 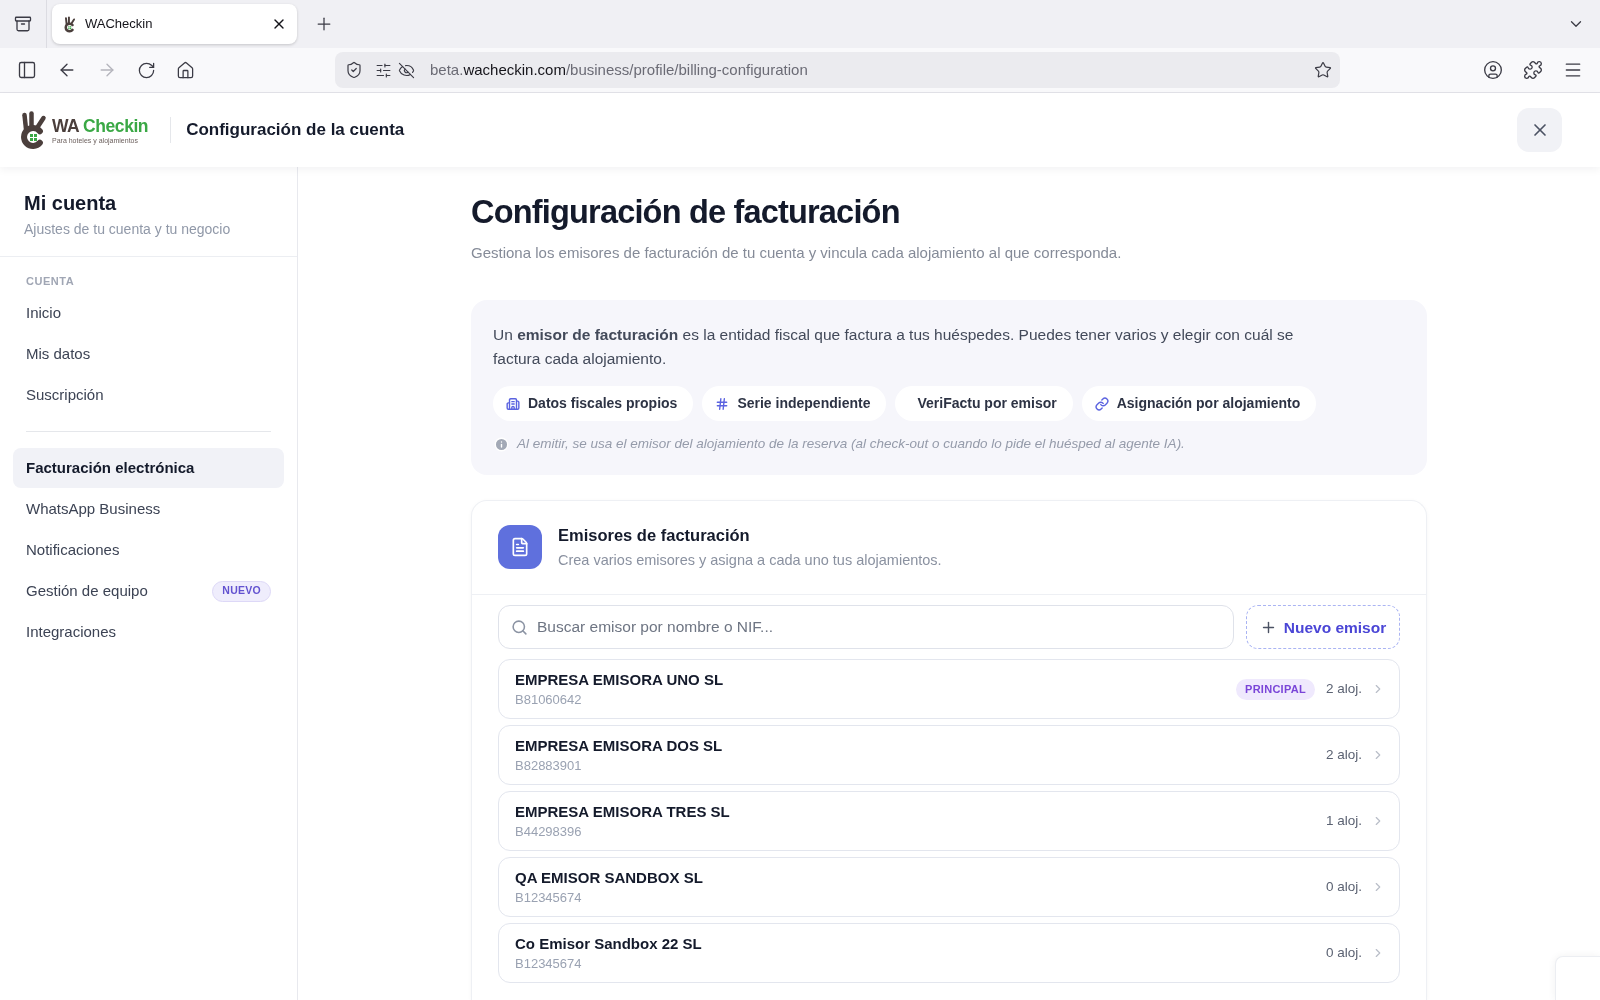 I want to click on hash-icon, so click(x=722, y=403).